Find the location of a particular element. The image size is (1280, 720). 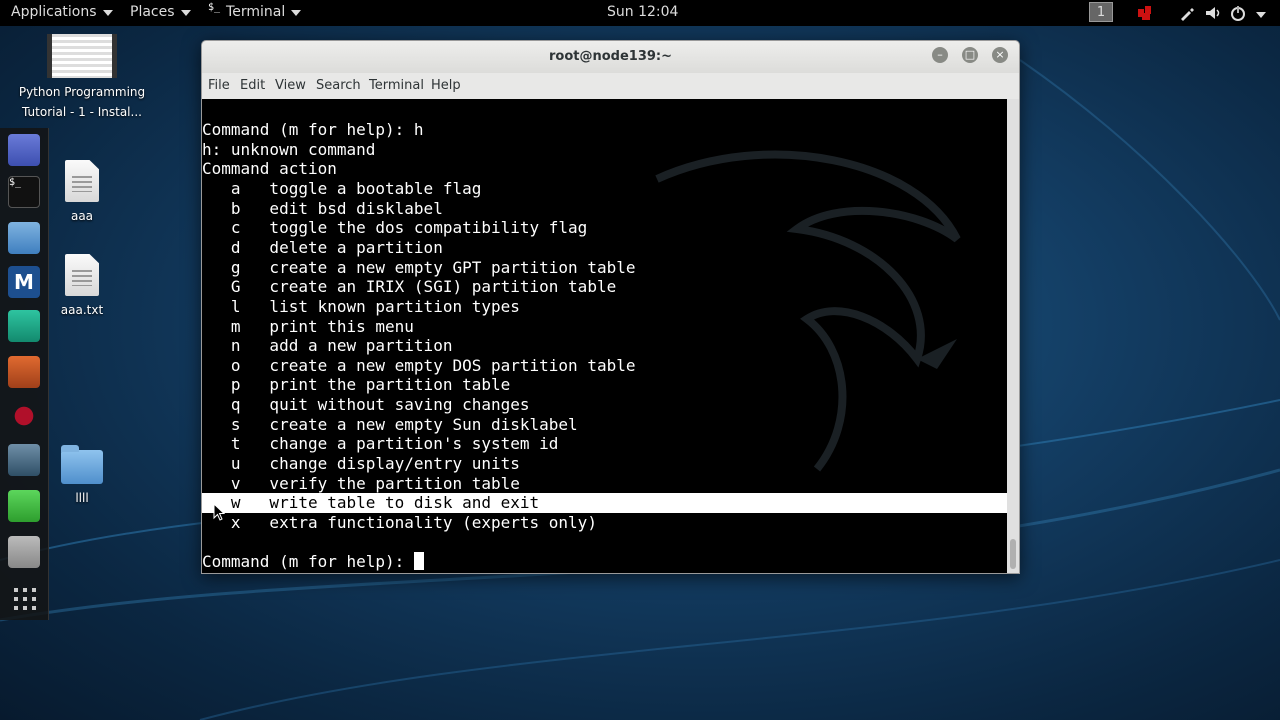

terminal-line: w write table to disk and exit is located at coordinates (604, 503).